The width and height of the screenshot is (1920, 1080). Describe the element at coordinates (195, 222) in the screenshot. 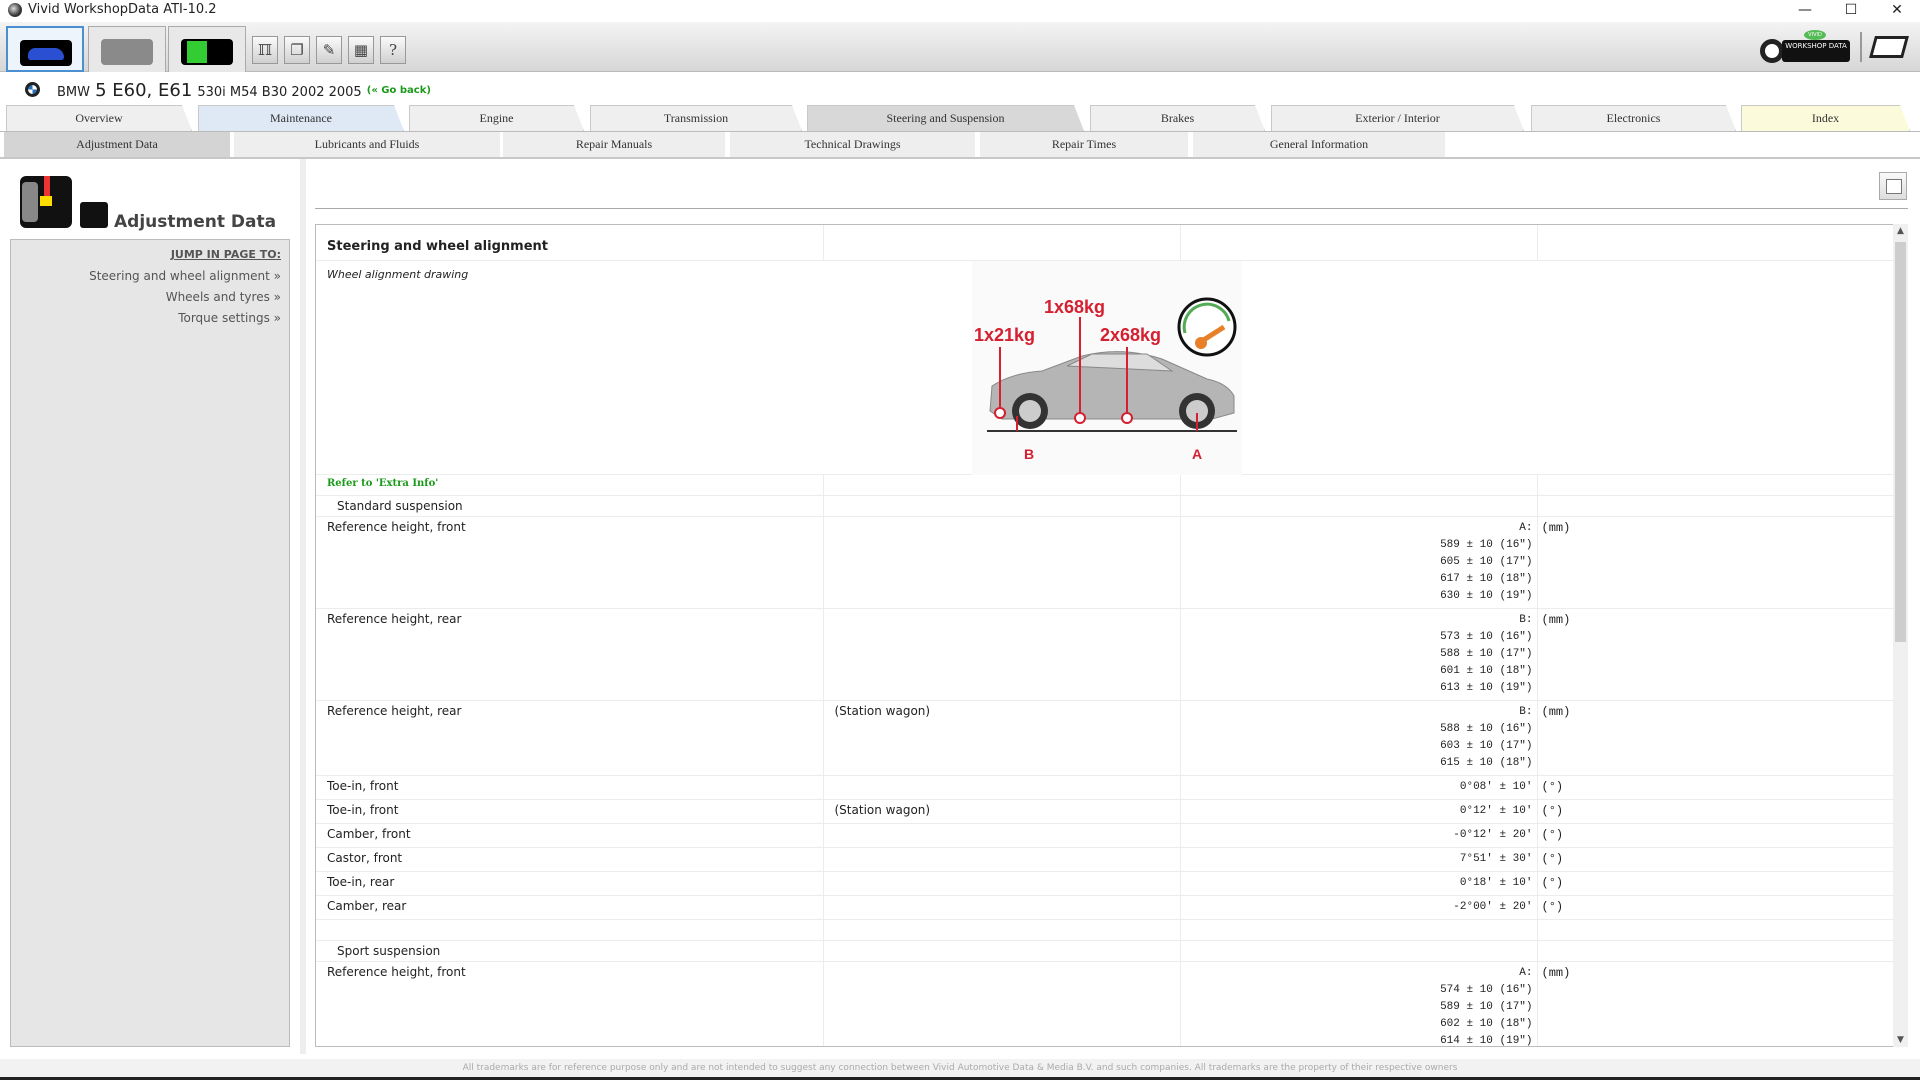

I see `sidebar-title: Adjustment Data` at that location.